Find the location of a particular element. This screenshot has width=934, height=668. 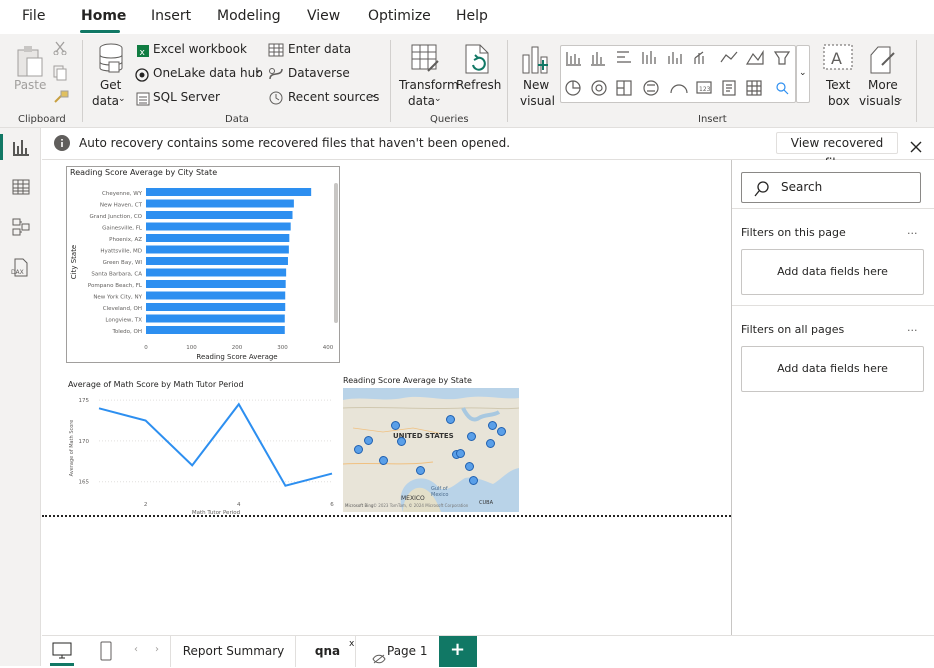

excel-icon: x is located at coordinates (143, 52).